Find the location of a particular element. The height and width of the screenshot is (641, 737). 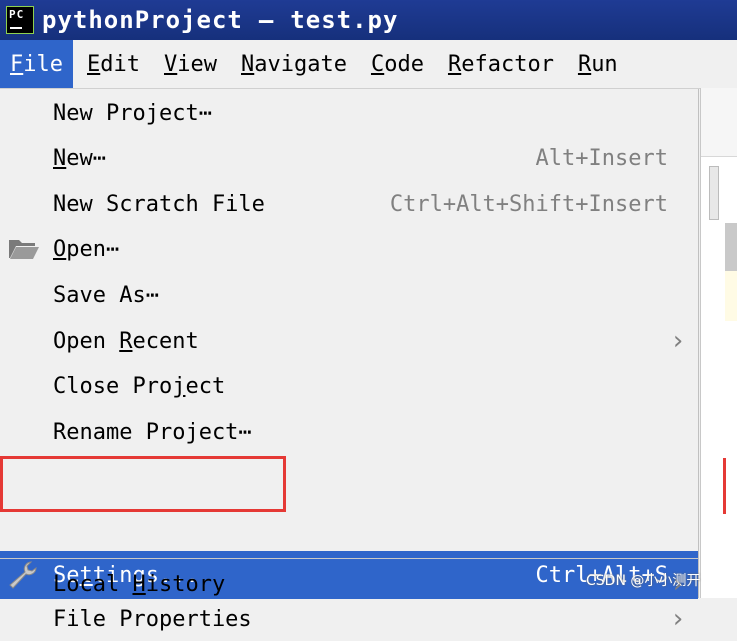

project-name: pythonProject is located at coordinates (142, 20).